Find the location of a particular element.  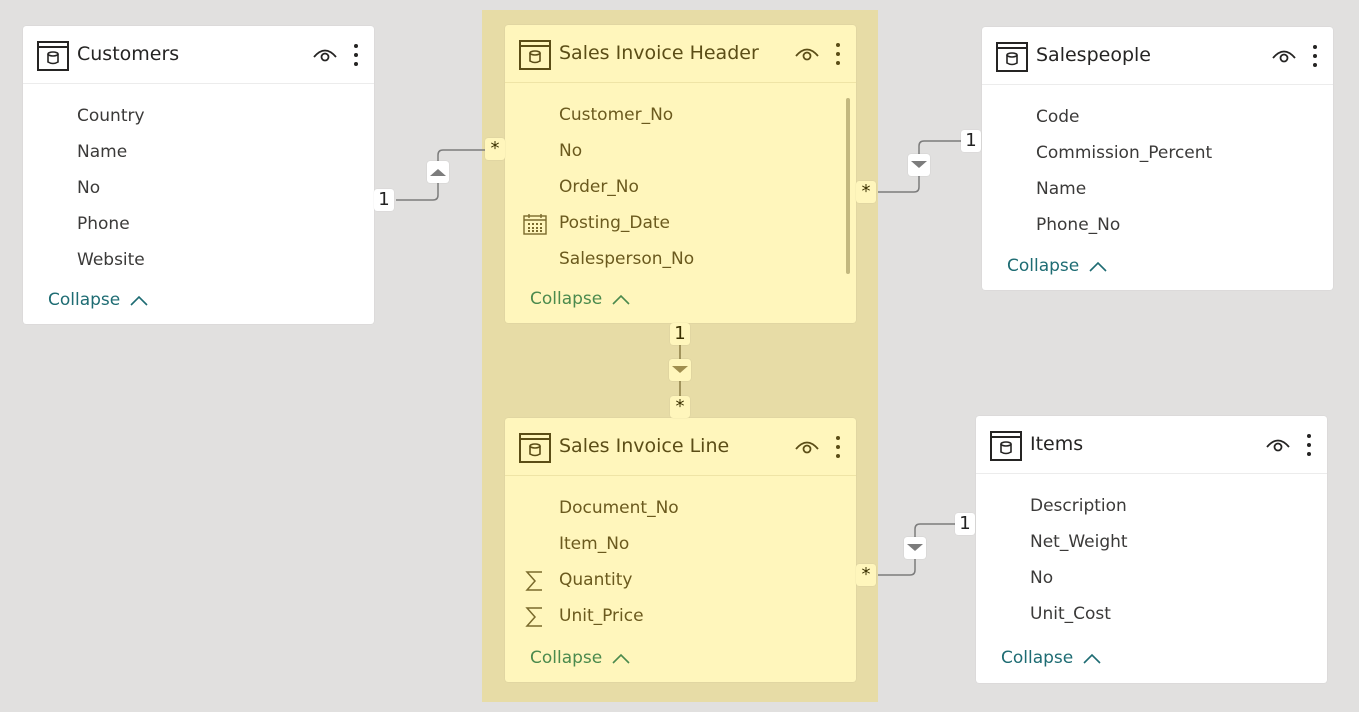

field-name: Code is located at coordinates (1058, 117).